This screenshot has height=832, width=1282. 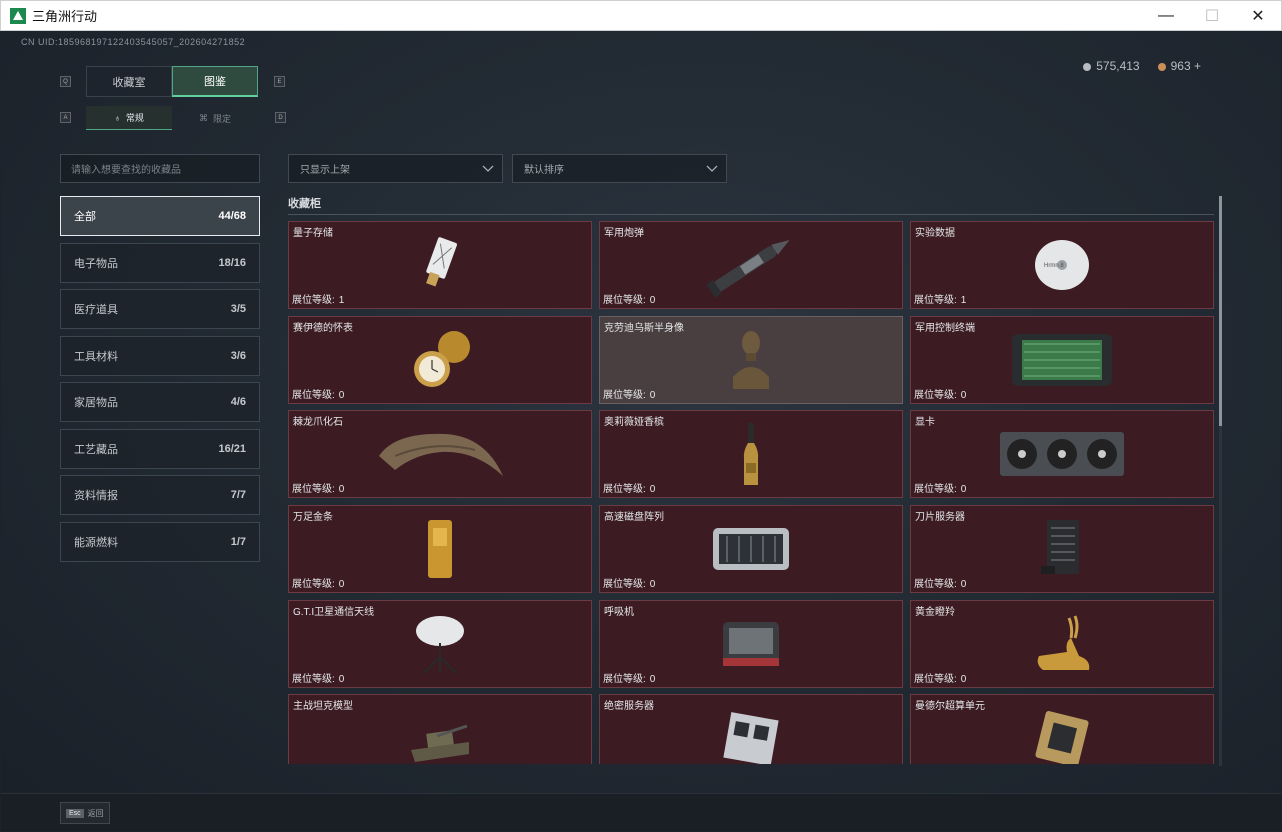 I want to click on category-crafts: 工艺藏品 16/21, so click(x=160, y=448).